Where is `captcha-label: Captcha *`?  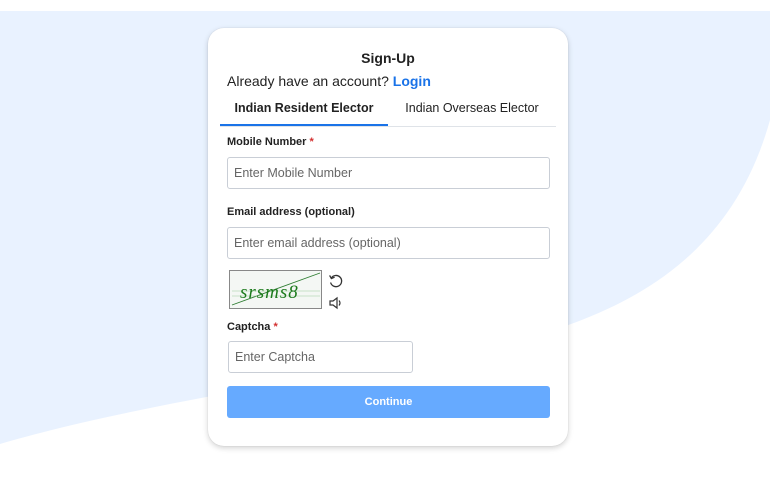 captcha-label: Captcha * is located at coordinates (252, 327).